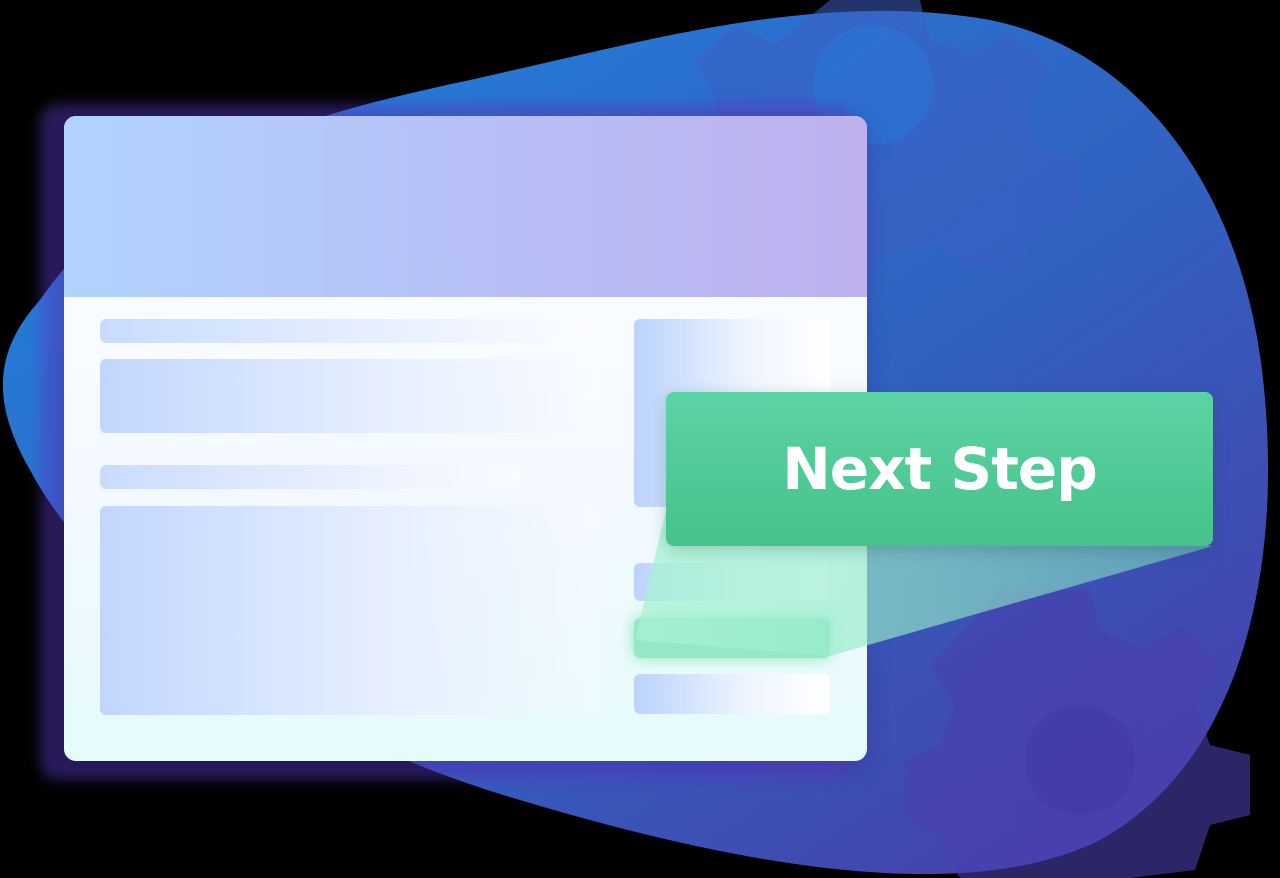 The width and height of the screenshot is (1280, 878). What do you see at coordinates (350, 610) in the screenshot?
I see `placeholder-content-block` at bounding box center [350, 610].